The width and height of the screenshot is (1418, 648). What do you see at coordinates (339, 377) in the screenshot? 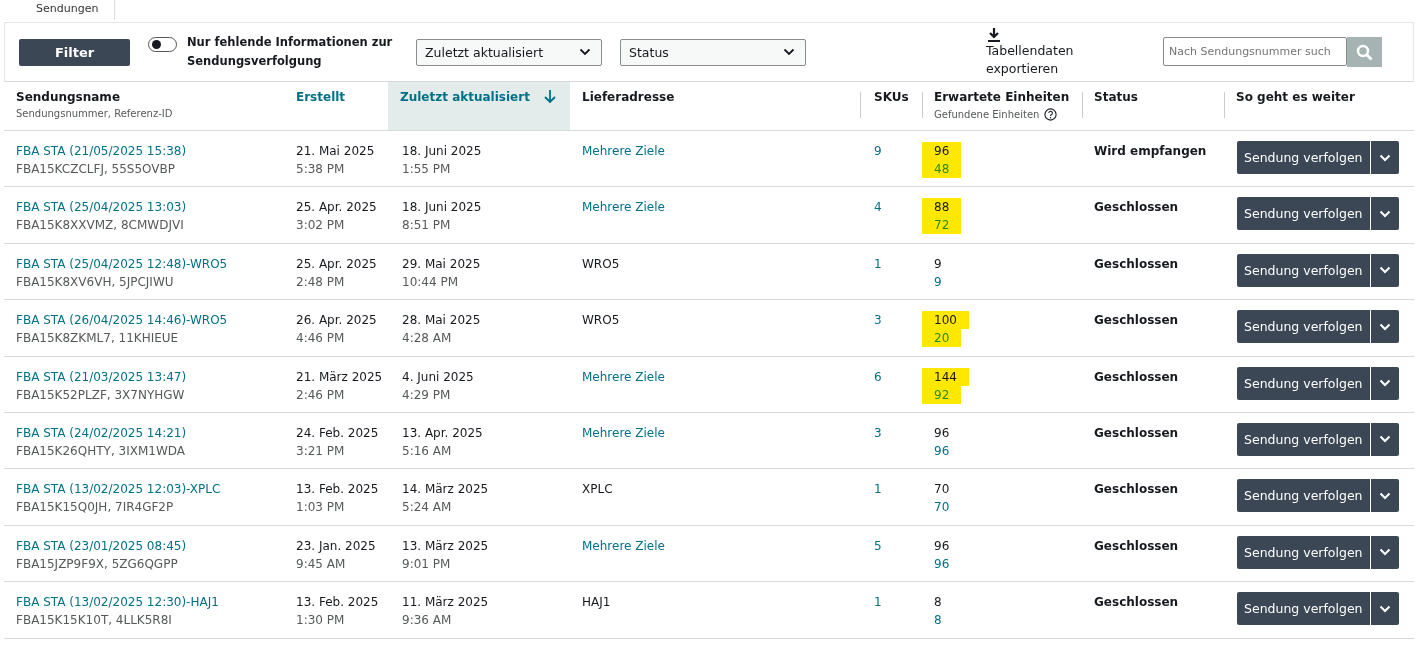
I see `created-date: 21. März 2025` at bounding box center [339, 377].